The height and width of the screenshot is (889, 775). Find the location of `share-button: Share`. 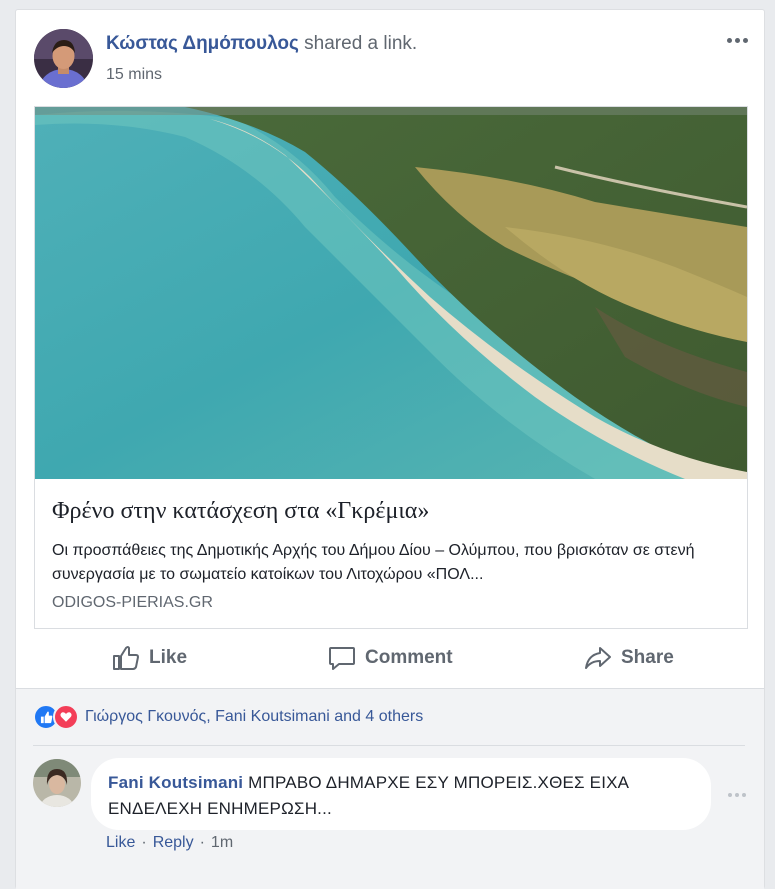

share-button: Share is located at coordinates (629, 658).